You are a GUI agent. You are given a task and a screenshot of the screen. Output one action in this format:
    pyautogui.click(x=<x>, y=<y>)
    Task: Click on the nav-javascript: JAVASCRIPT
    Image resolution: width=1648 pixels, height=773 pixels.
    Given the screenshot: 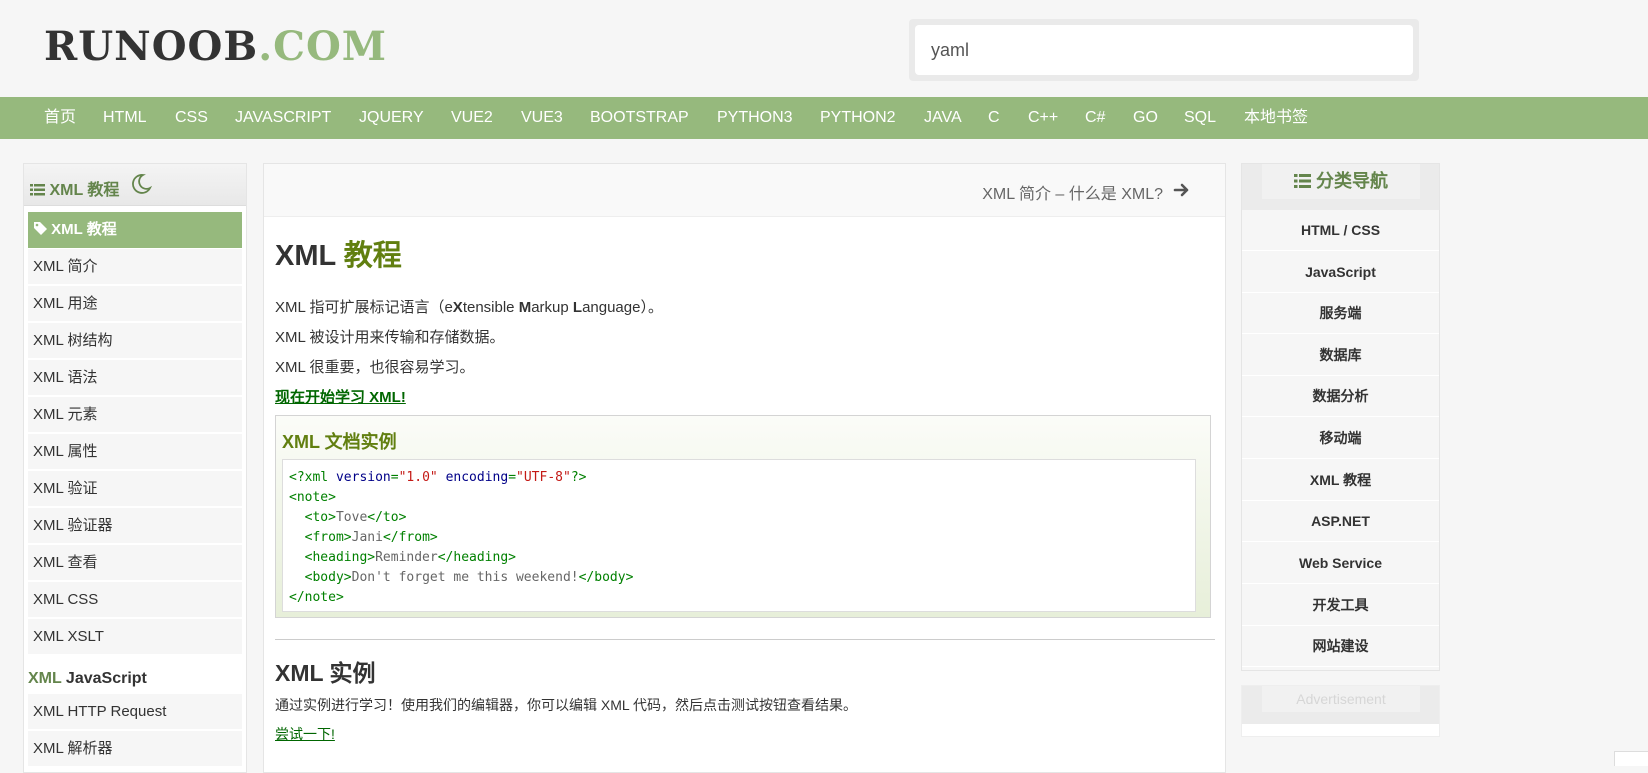 What is the action you would take?
    pyautogui.click(x=283, y=118)
    